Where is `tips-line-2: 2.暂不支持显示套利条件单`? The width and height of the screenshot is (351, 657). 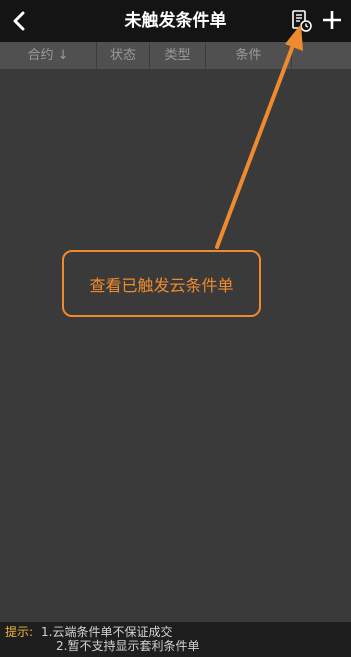
tips-line-2: 2.暂不支持显示套利条件单 is located at coordinates (128, 646).